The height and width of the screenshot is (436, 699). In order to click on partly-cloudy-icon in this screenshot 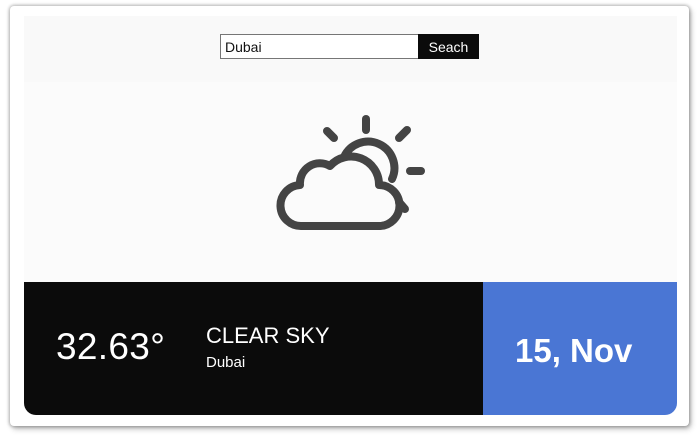, I will do `click(350, 172)`.